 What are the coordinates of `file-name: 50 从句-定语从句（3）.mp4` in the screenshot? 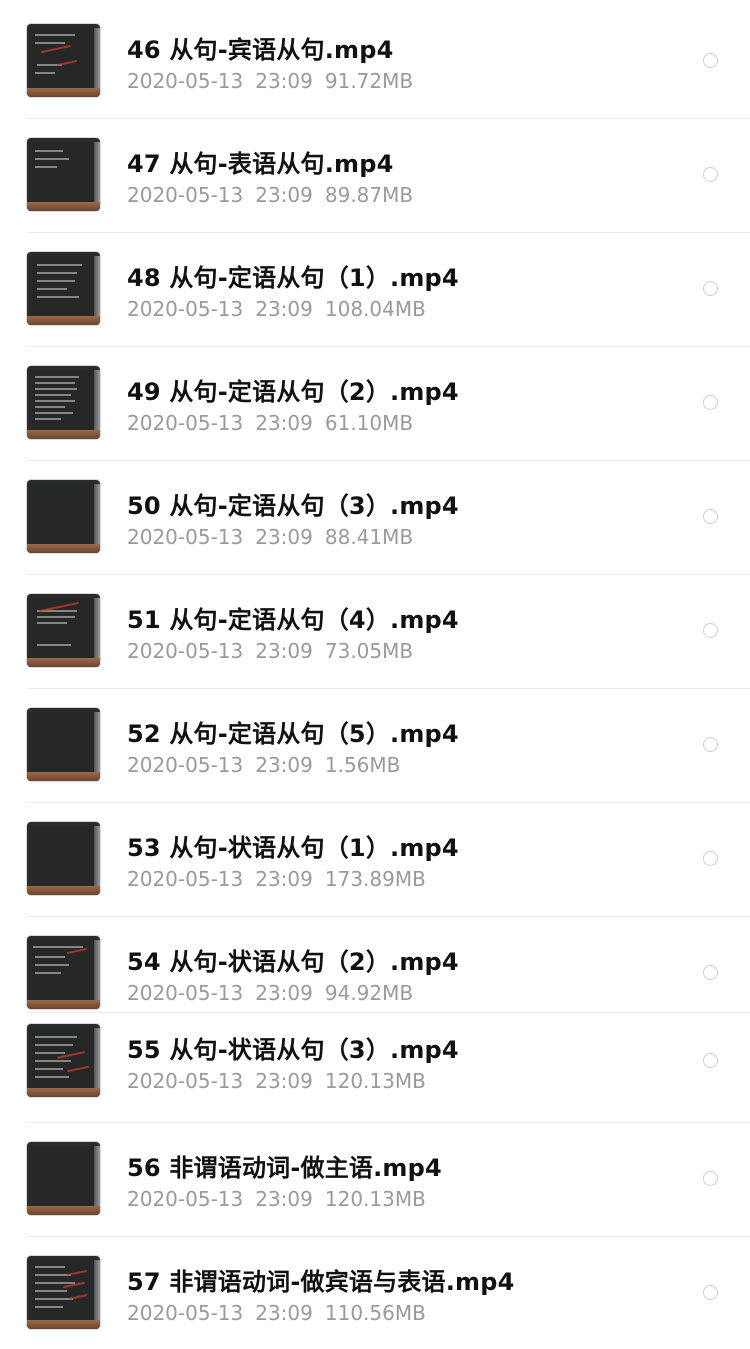 It's located at (293, 506).